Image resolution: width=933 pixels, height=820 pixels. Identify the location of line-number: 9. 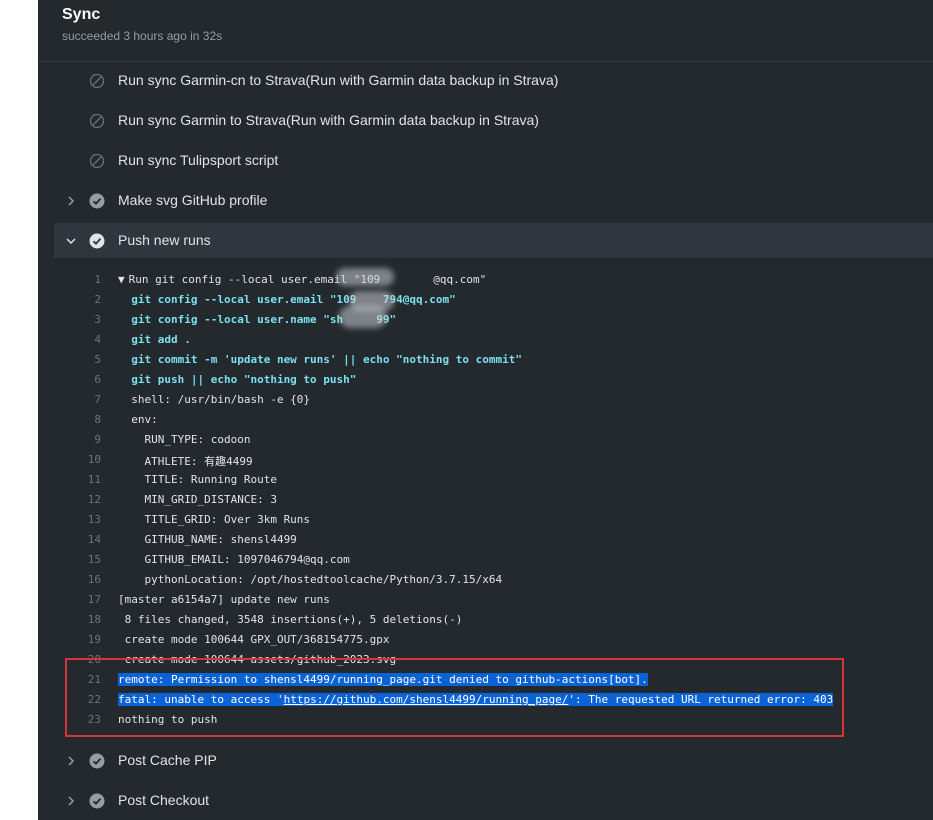
(77, 439).